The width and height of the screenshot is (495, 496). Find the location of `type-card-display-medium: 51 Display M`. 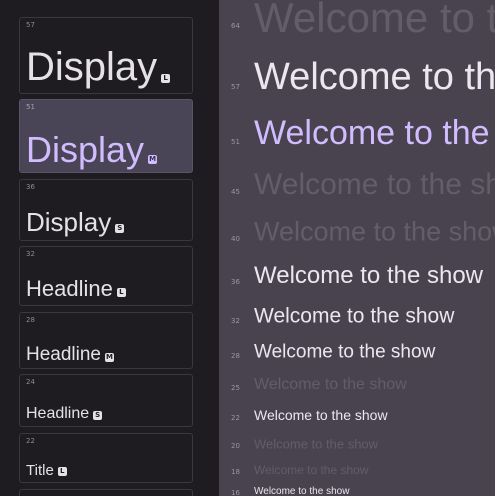

type-card-display-medium: 51 Display M is located at coordinates (106, 136).